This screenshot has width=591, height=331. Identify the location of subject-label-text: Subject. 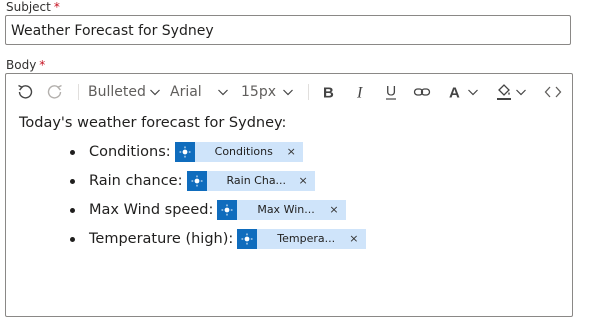
(28, 7).